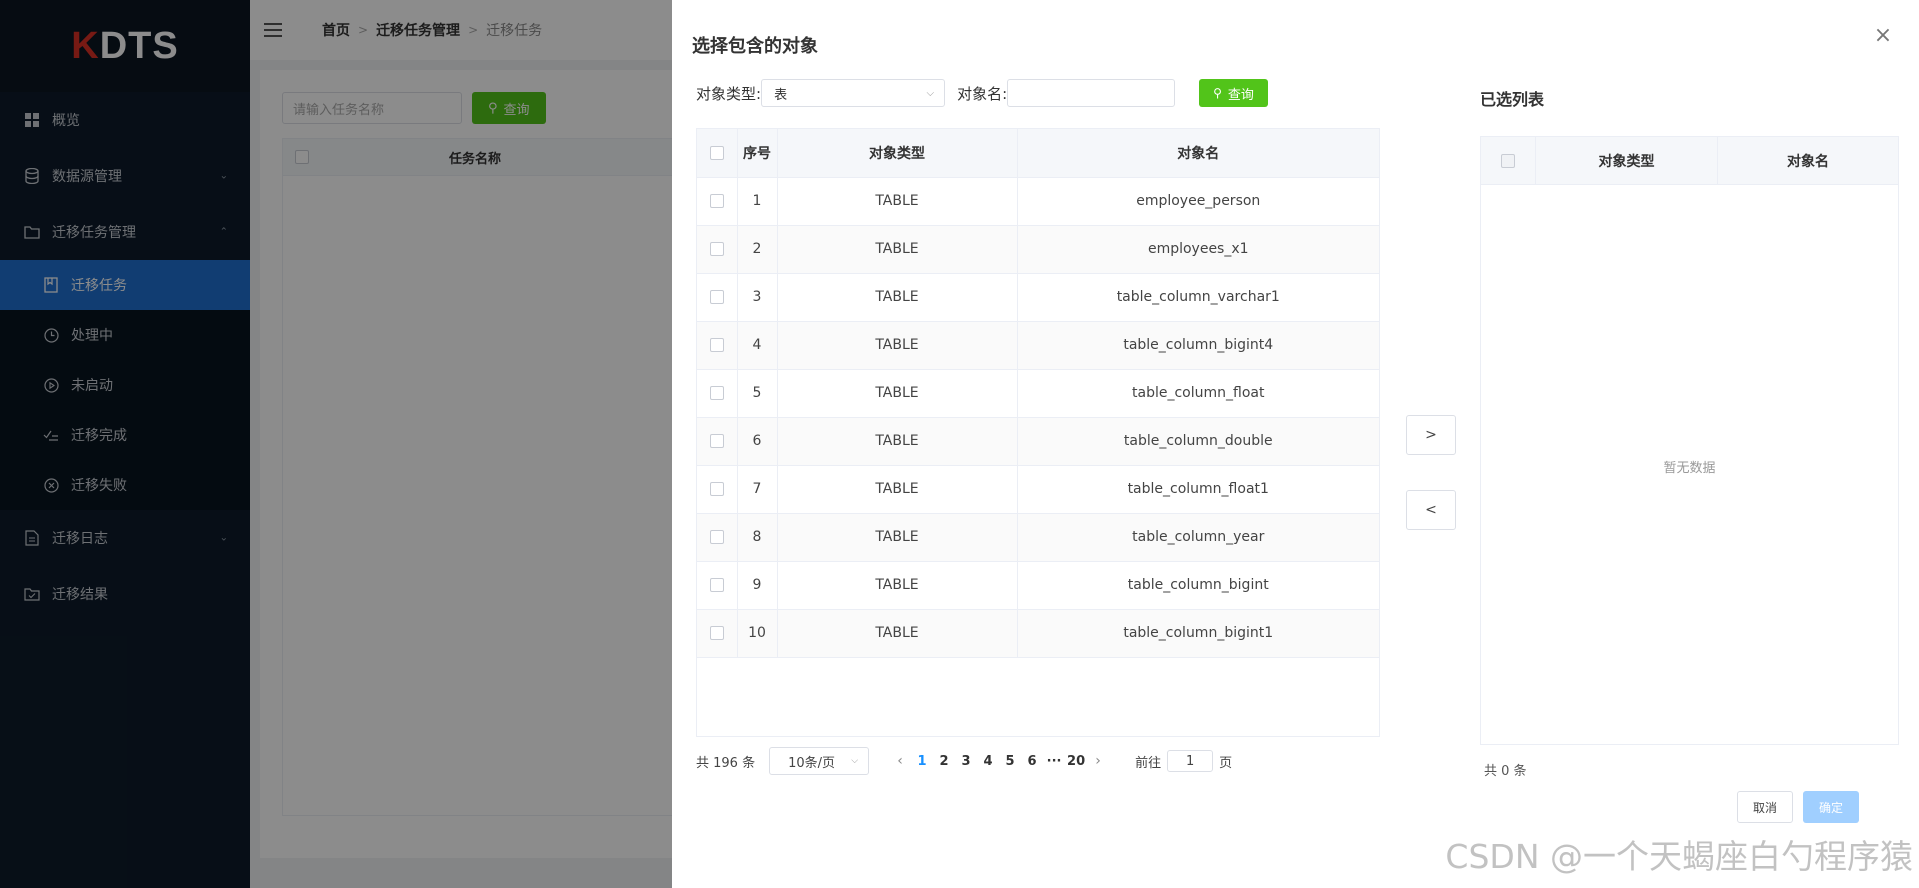 The height and width of the screenshot is (888, 1919). I want to click on query-button: ⚲ 查询, so click(1233, 93).